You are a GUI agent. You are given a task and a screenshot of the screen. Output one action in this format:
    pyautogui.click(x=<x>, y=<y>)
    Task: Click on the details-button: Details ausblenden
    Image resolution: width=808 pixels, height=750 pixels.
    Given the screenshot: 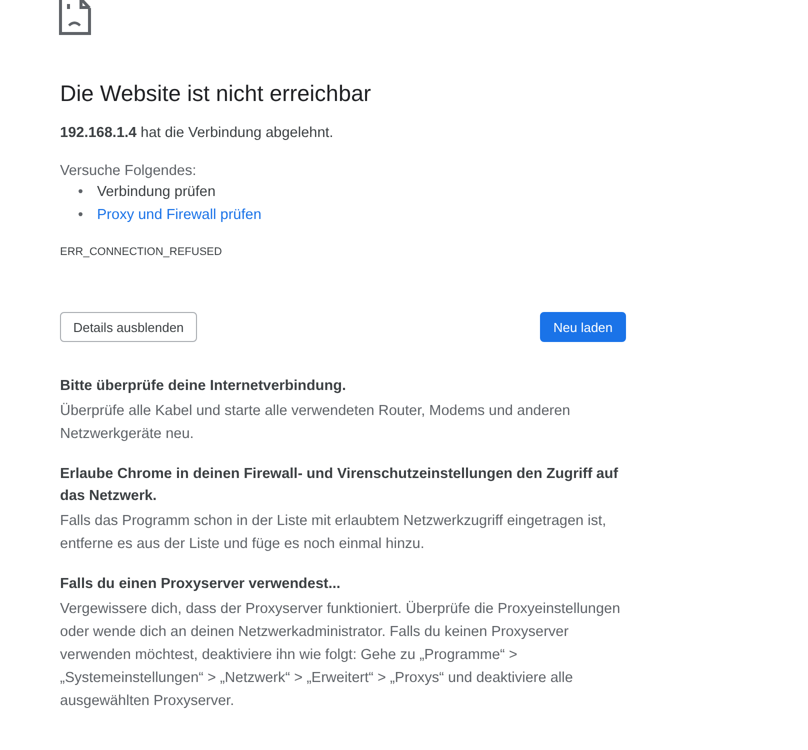 What is the action you would take?
    pyautogui.click(x=128, y=327)
    